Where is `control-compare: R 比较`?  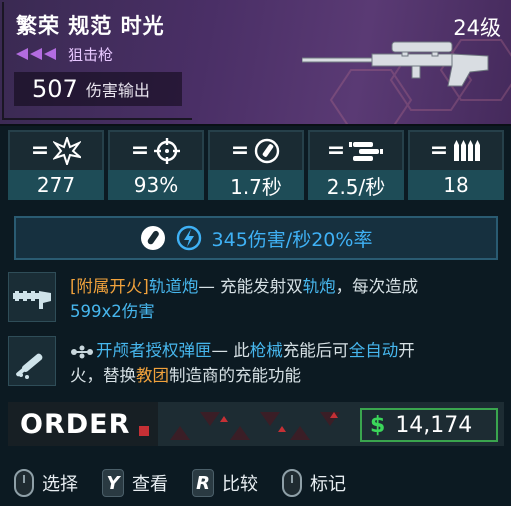 control-compare: R 比较 is located at coordinates (225, 483).